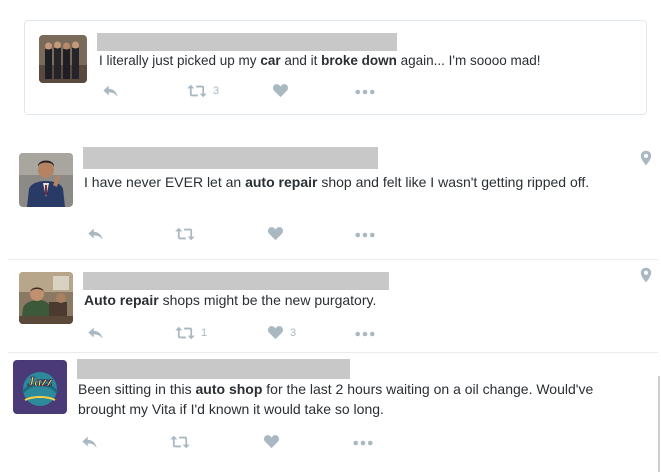  Describe the element at coordinates (293, 332) in the screenshot. I see `like-count: 3` at that location.